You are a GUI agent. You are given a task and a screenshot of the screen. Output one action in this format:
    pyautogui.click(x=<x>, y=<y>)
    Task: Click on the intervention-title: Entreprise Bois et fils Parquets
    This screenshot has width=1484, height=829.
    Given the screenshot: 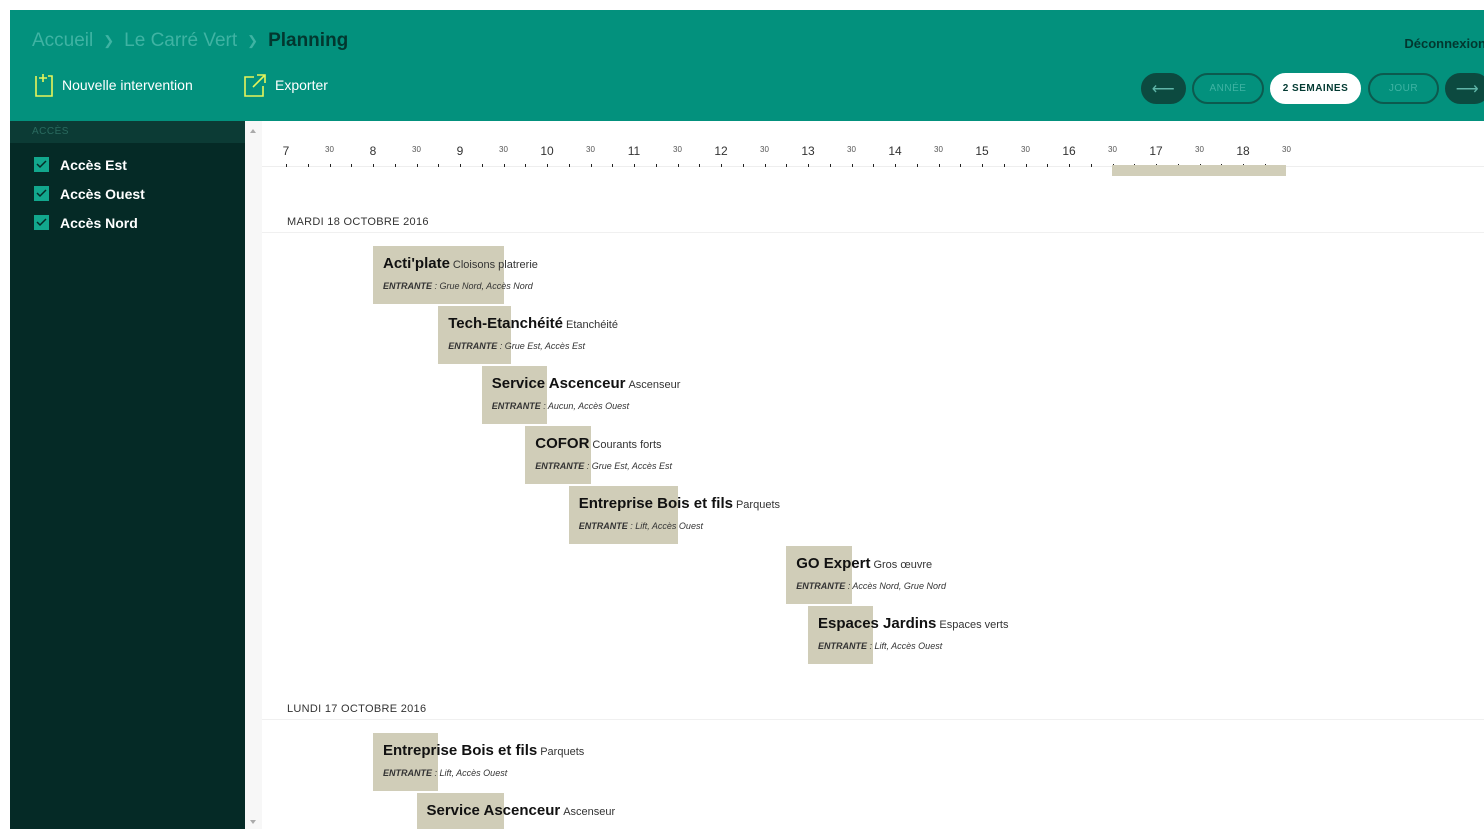 What is the action you would take?
    pyautogui.click(x=483, y=751)
    